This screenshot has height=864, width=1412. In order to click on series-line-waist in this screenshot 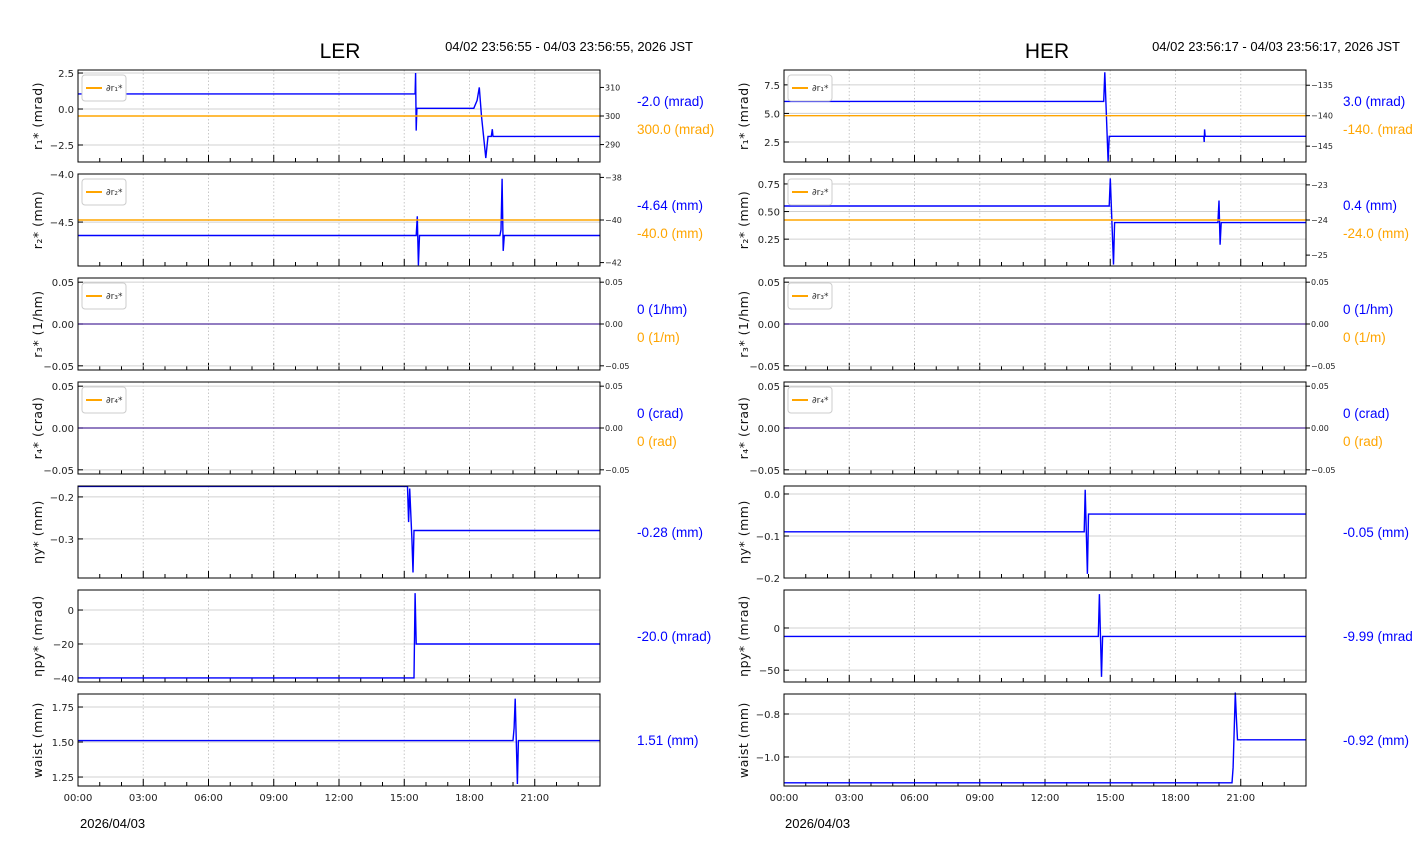, I will do `click(1045, 738)`.